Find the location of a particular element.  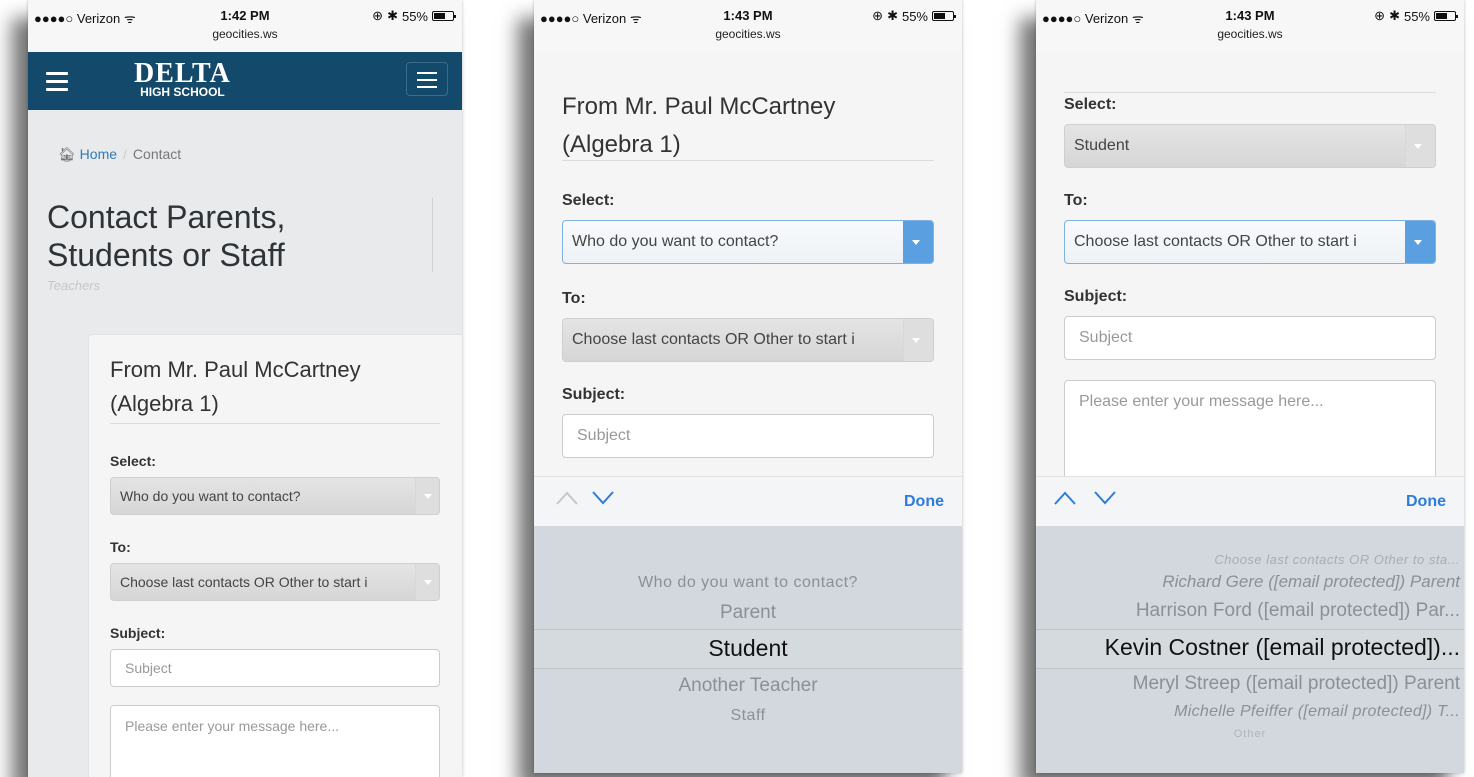

site-navbar: DELTA HIGH SCHOOL is located at coordinates (245, 81).